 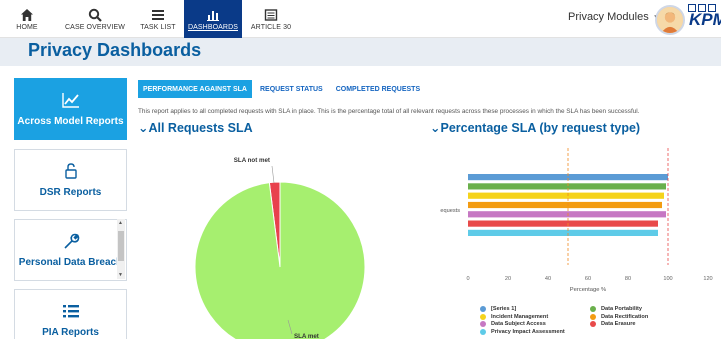 I want to click on nav-case-overview-label: CASE OVERVIEW, so click(x=95, y=27).